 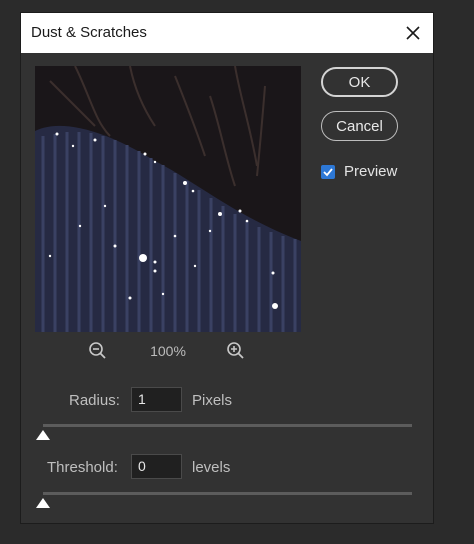 I want to click on preview-toggle: Preview, so click(x=359, y=171).